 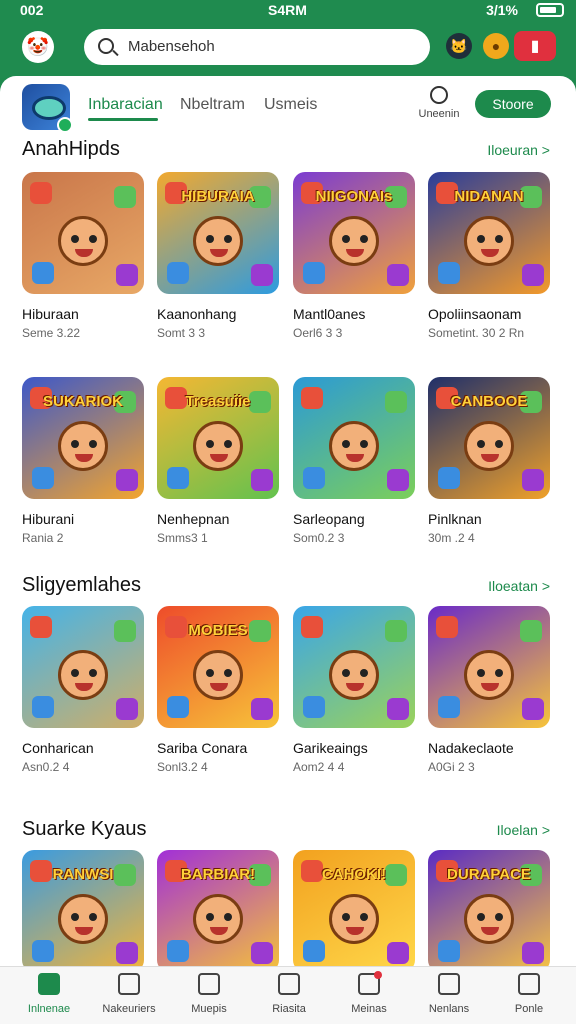 I want to click on game-meta: Aom2 4 4, so click(x=319, y=767).